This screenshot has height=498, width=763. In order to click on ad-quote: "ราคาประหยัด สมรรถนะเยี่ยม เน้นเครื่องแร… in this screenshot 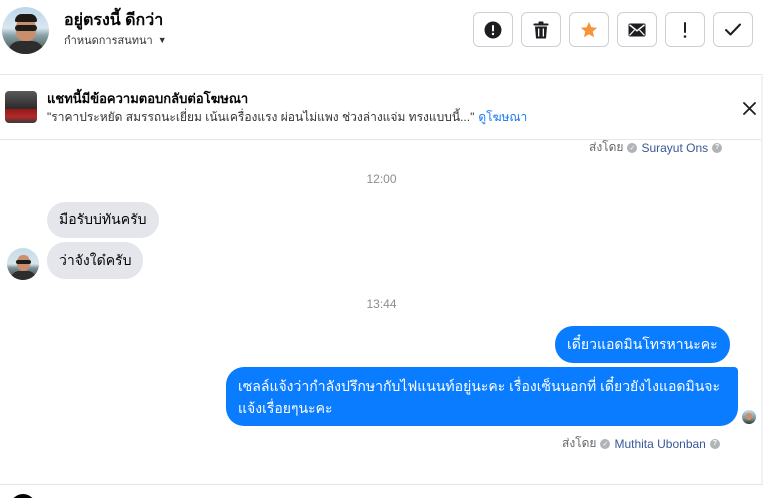, I will do `click(261, 117)`.